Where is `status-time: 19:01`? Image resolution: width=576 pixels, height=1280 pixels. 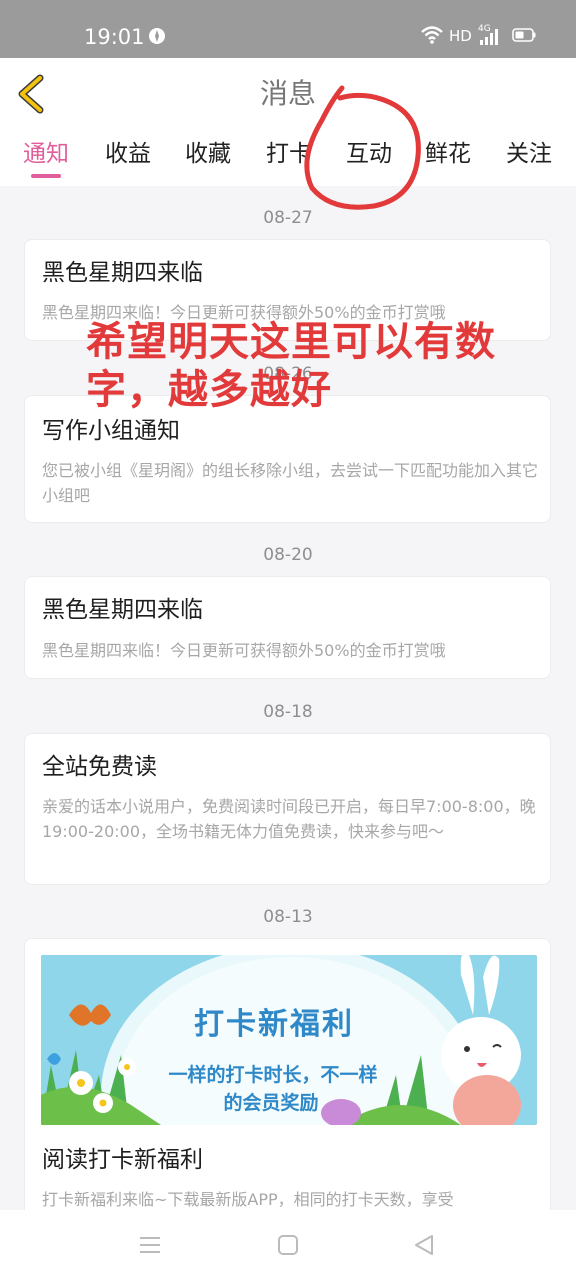 status-time: 19:01 is located at coordinates (114, 37).